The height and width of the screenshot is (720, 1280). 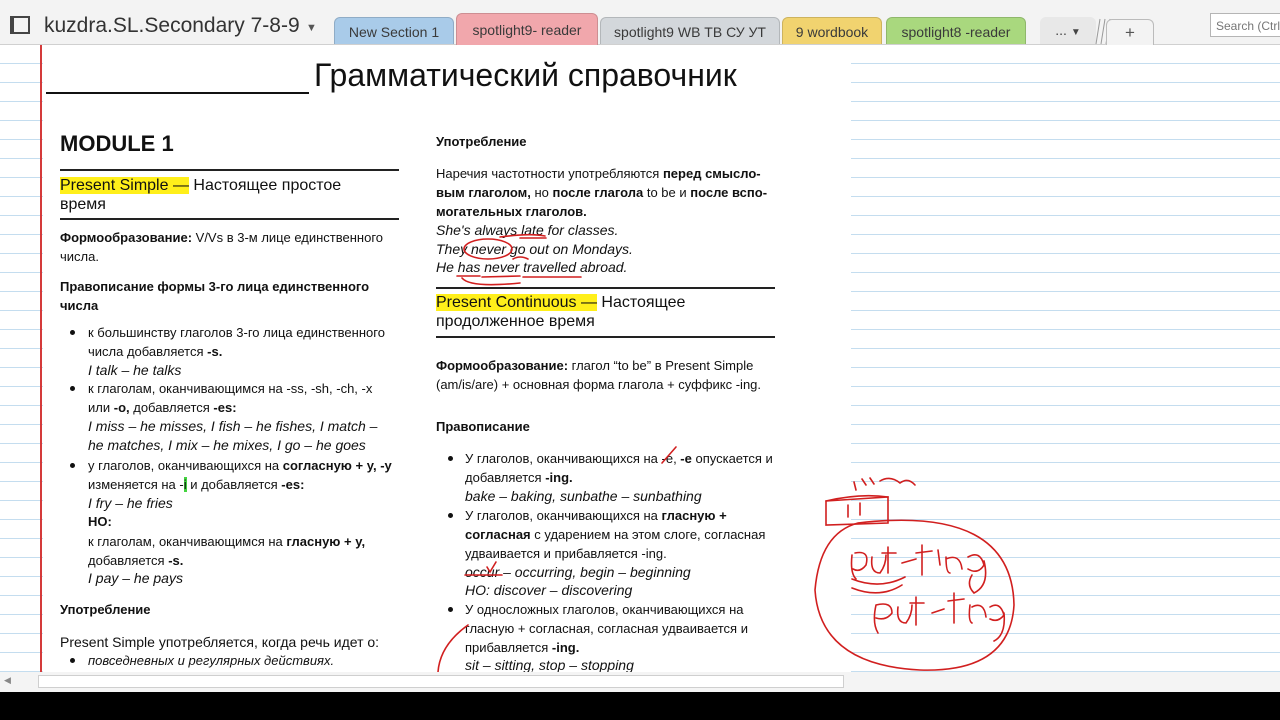 I want to click on rule-text: У глаголов, оканчивающихся на, so click(x=563, y=515).